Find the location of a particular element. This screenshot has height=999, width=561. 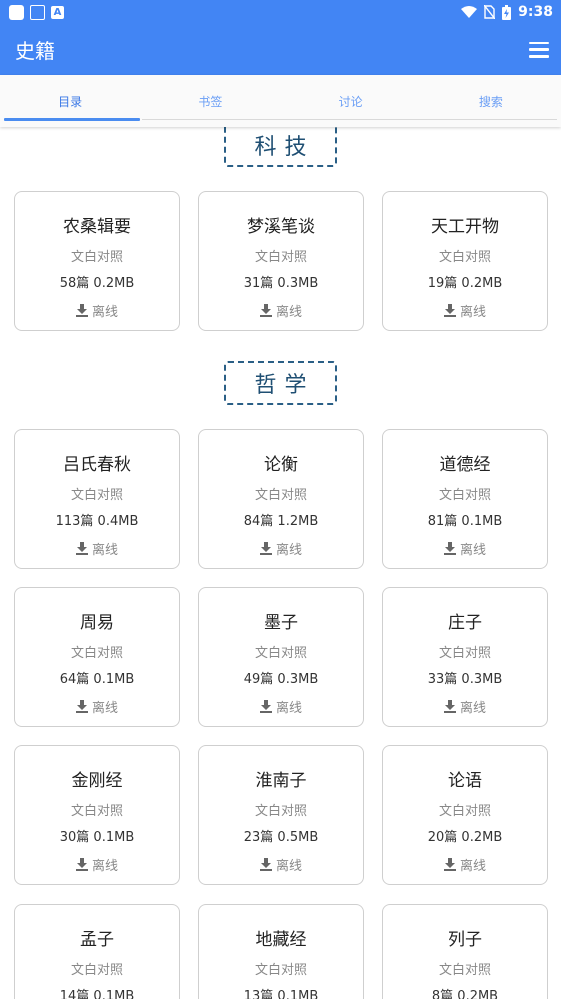

book-title: 农桑辑要 is located at coordinates (97, 227).